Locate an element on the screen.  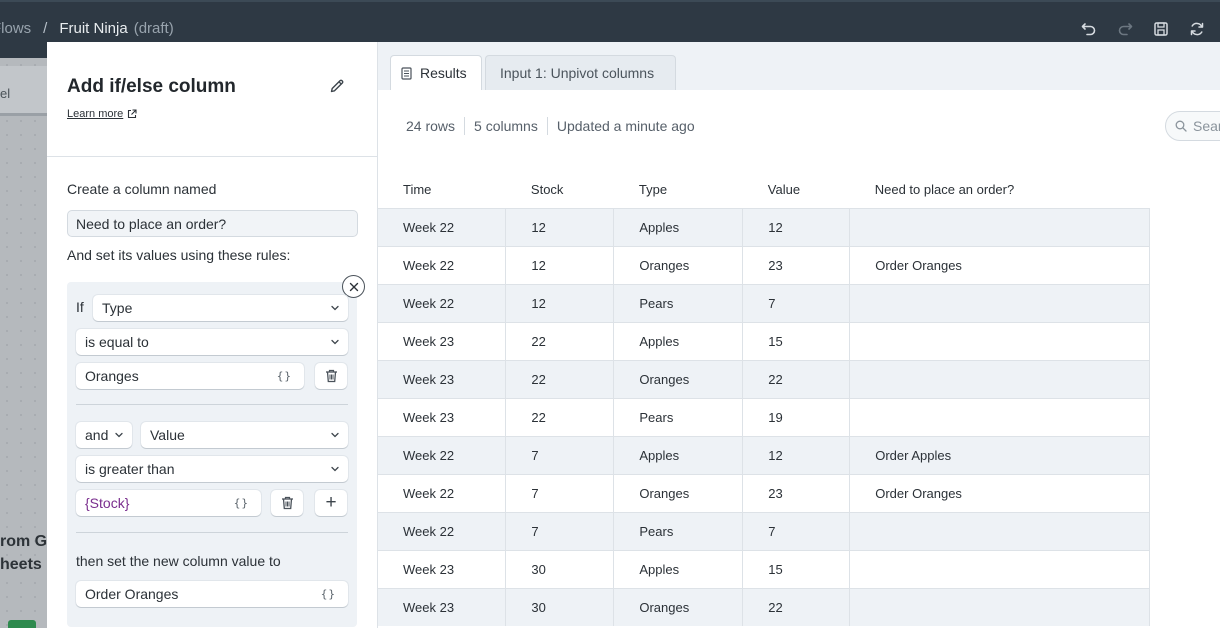
rules-label: And set its values using these rules: is located at coordinates (179, 255).